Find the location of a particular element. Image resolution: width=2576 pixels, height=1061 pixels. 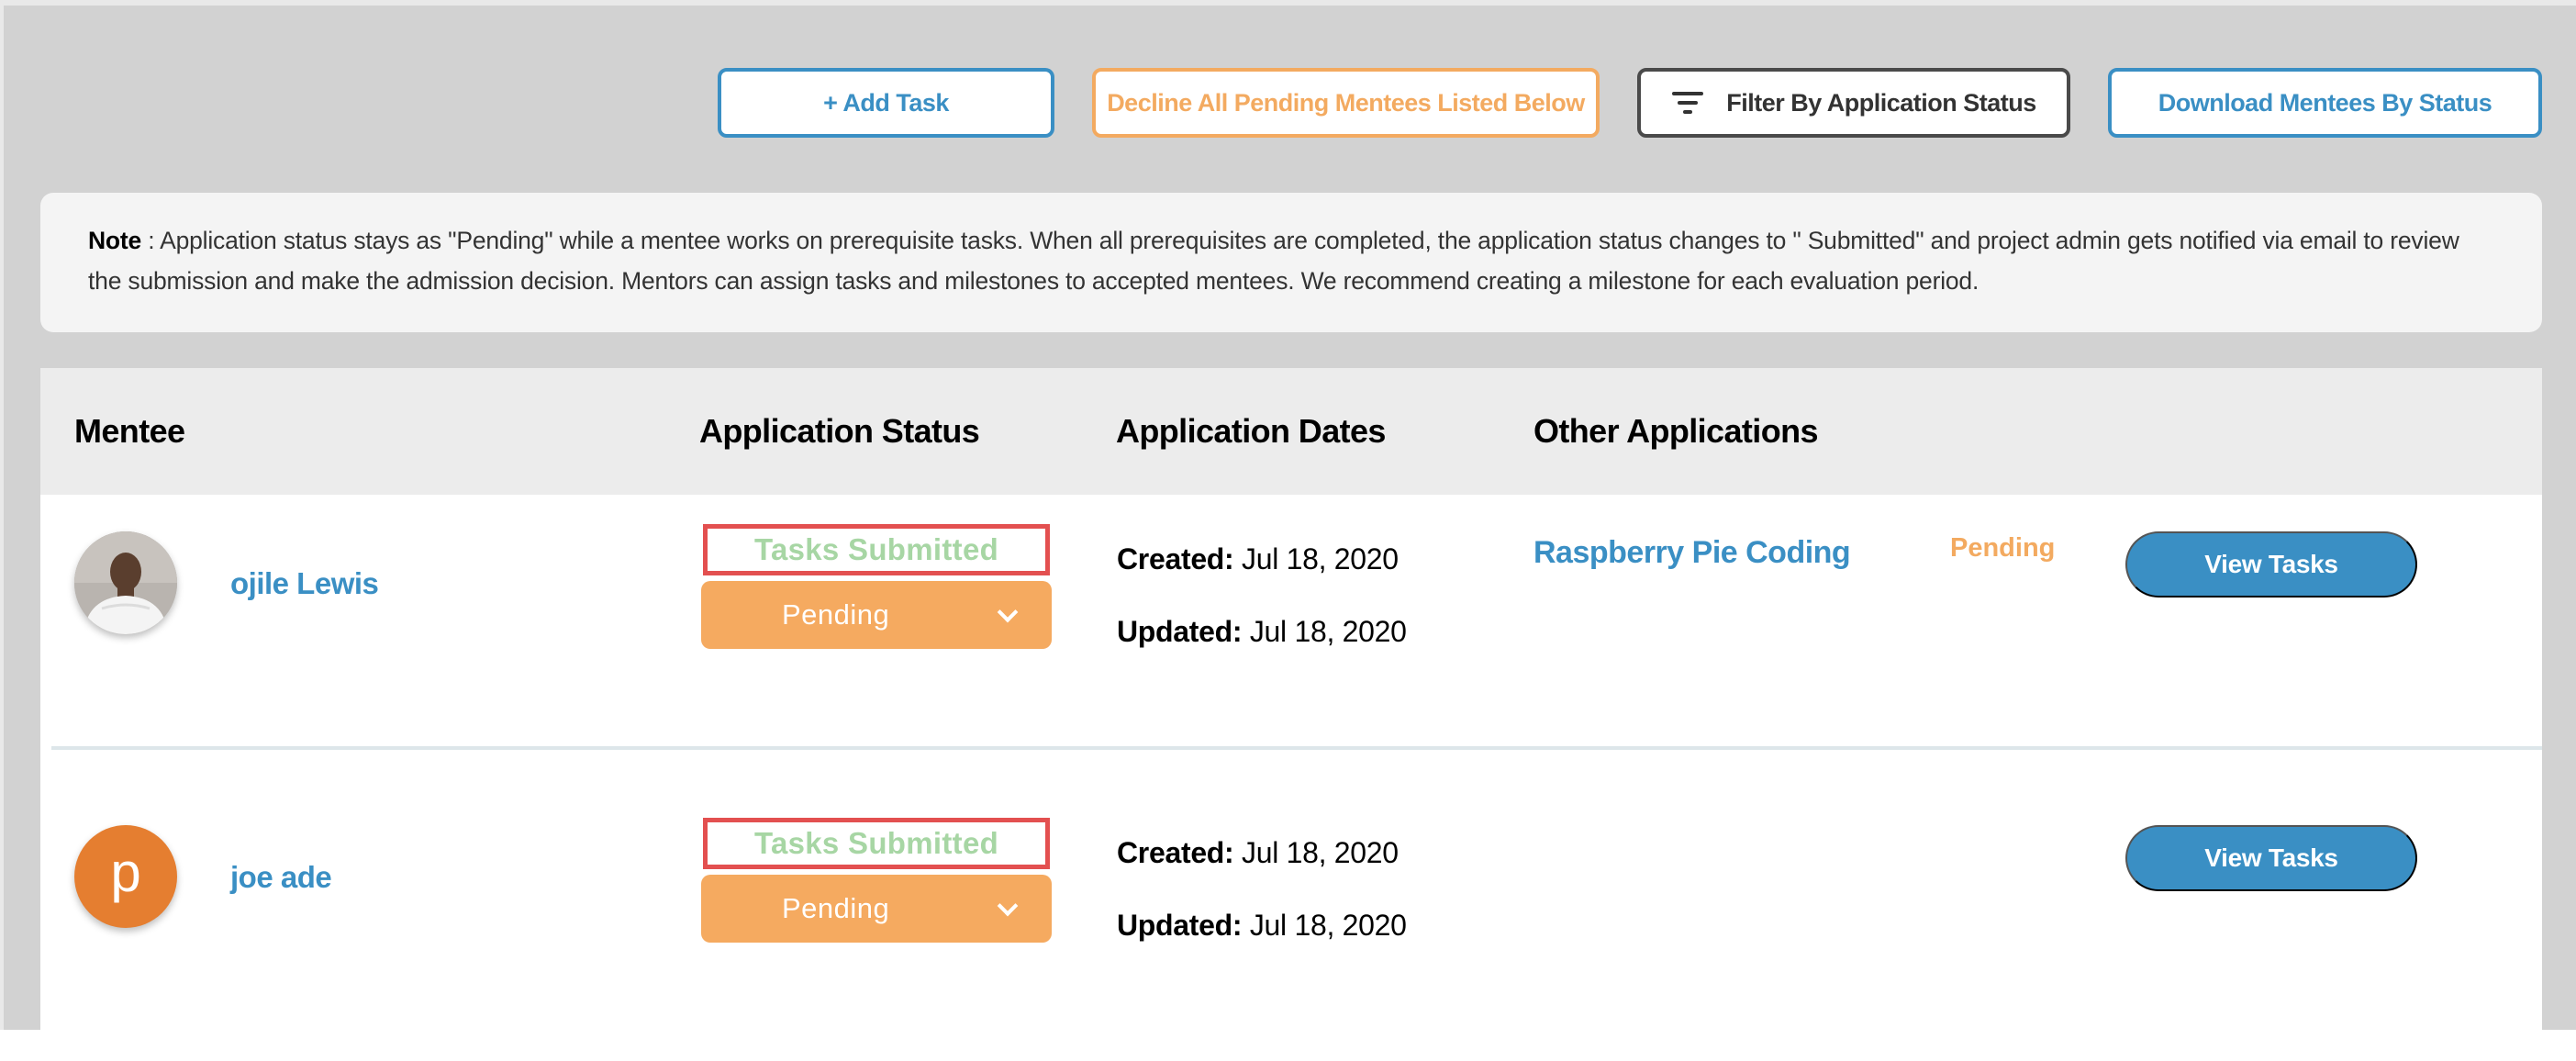

add-task-button: + Add Task is located at coordinates (886, 103).